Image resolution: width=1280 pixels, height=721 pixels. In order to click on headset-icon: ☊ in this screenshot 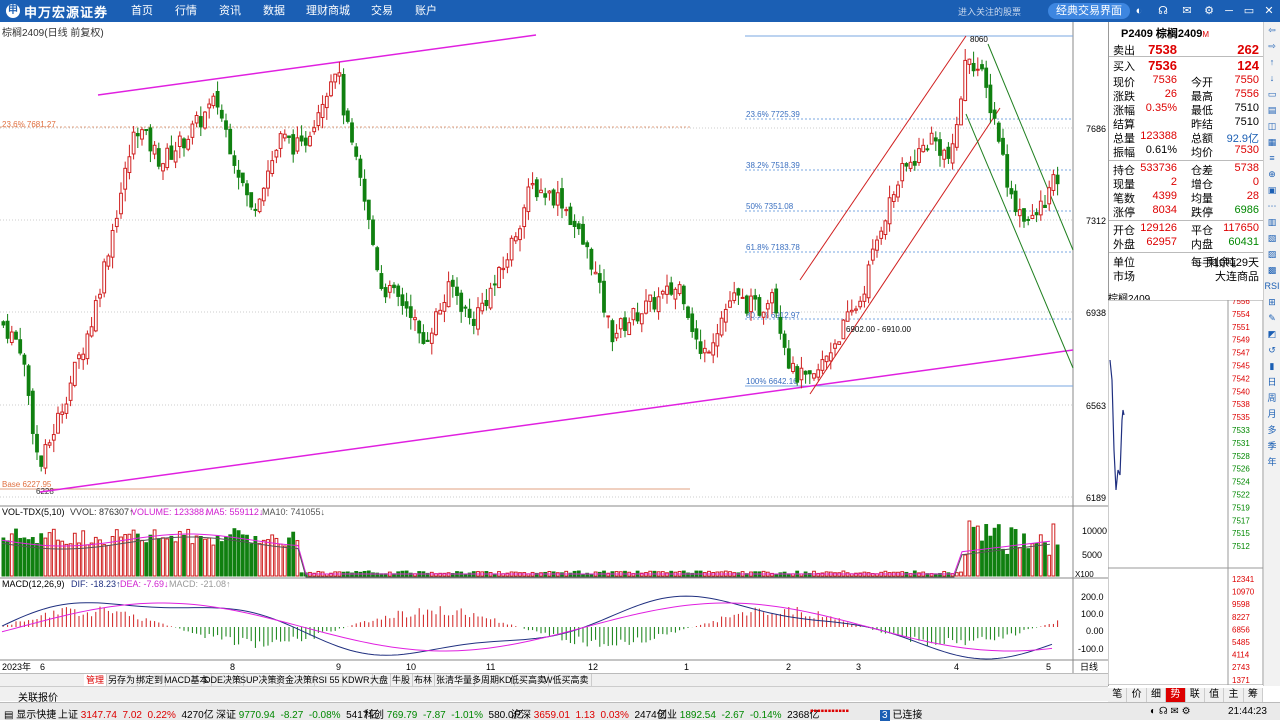, I will do `click(1163, 11)`.